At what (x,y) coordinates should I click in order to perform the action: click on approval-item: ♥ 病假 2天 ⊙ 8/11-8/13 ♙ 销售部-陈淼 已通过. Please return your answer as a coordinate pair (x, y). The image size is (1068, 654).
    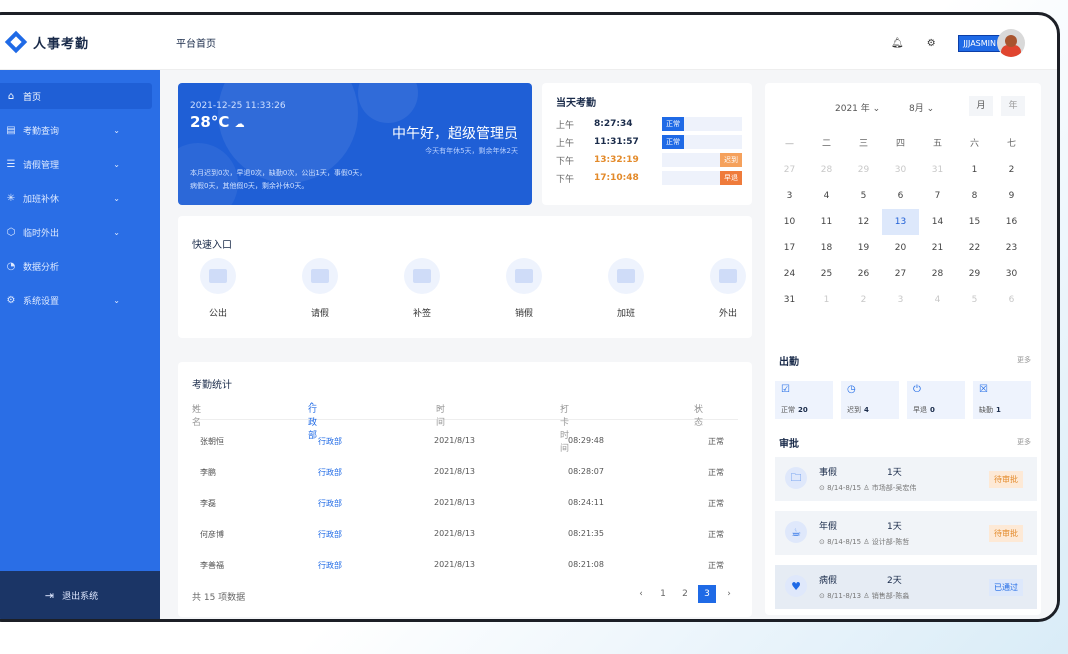
    Looking at the image, I should click on (906, 587).